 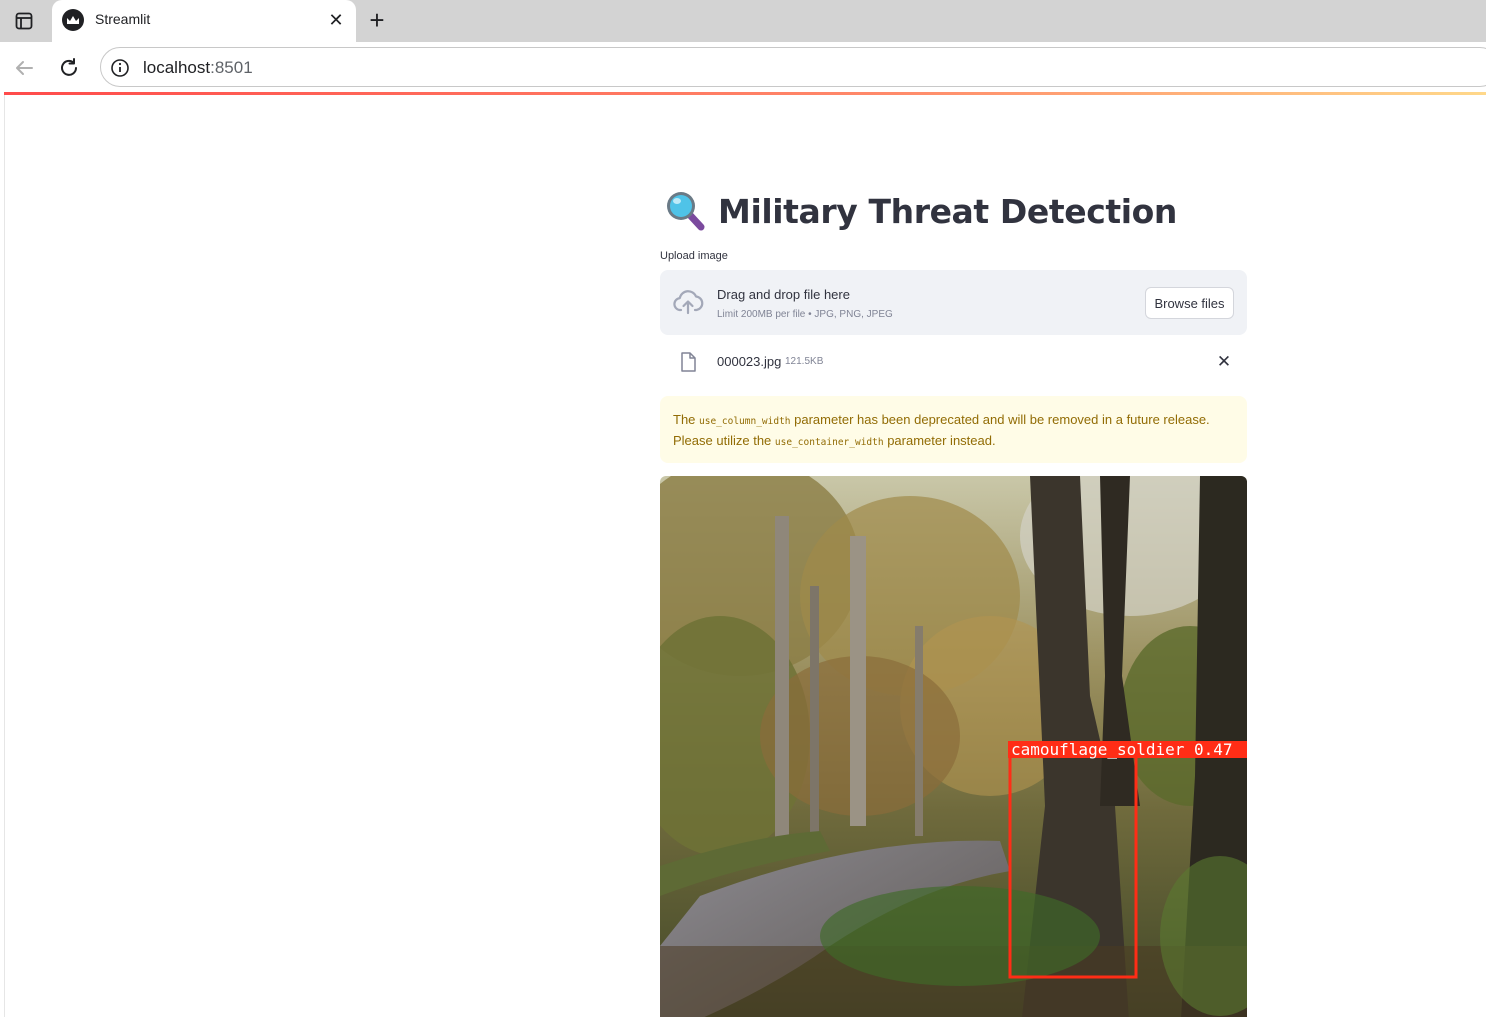 I want to click on sidebar-toggle-icon, so click(x=24, y=21).